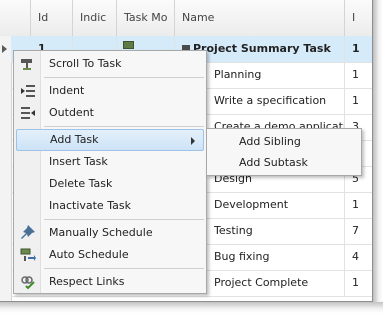 Image resolution: width=383 pixels, height=313 pixels. I want to click on column-header-id: Id, so click(52, 18).